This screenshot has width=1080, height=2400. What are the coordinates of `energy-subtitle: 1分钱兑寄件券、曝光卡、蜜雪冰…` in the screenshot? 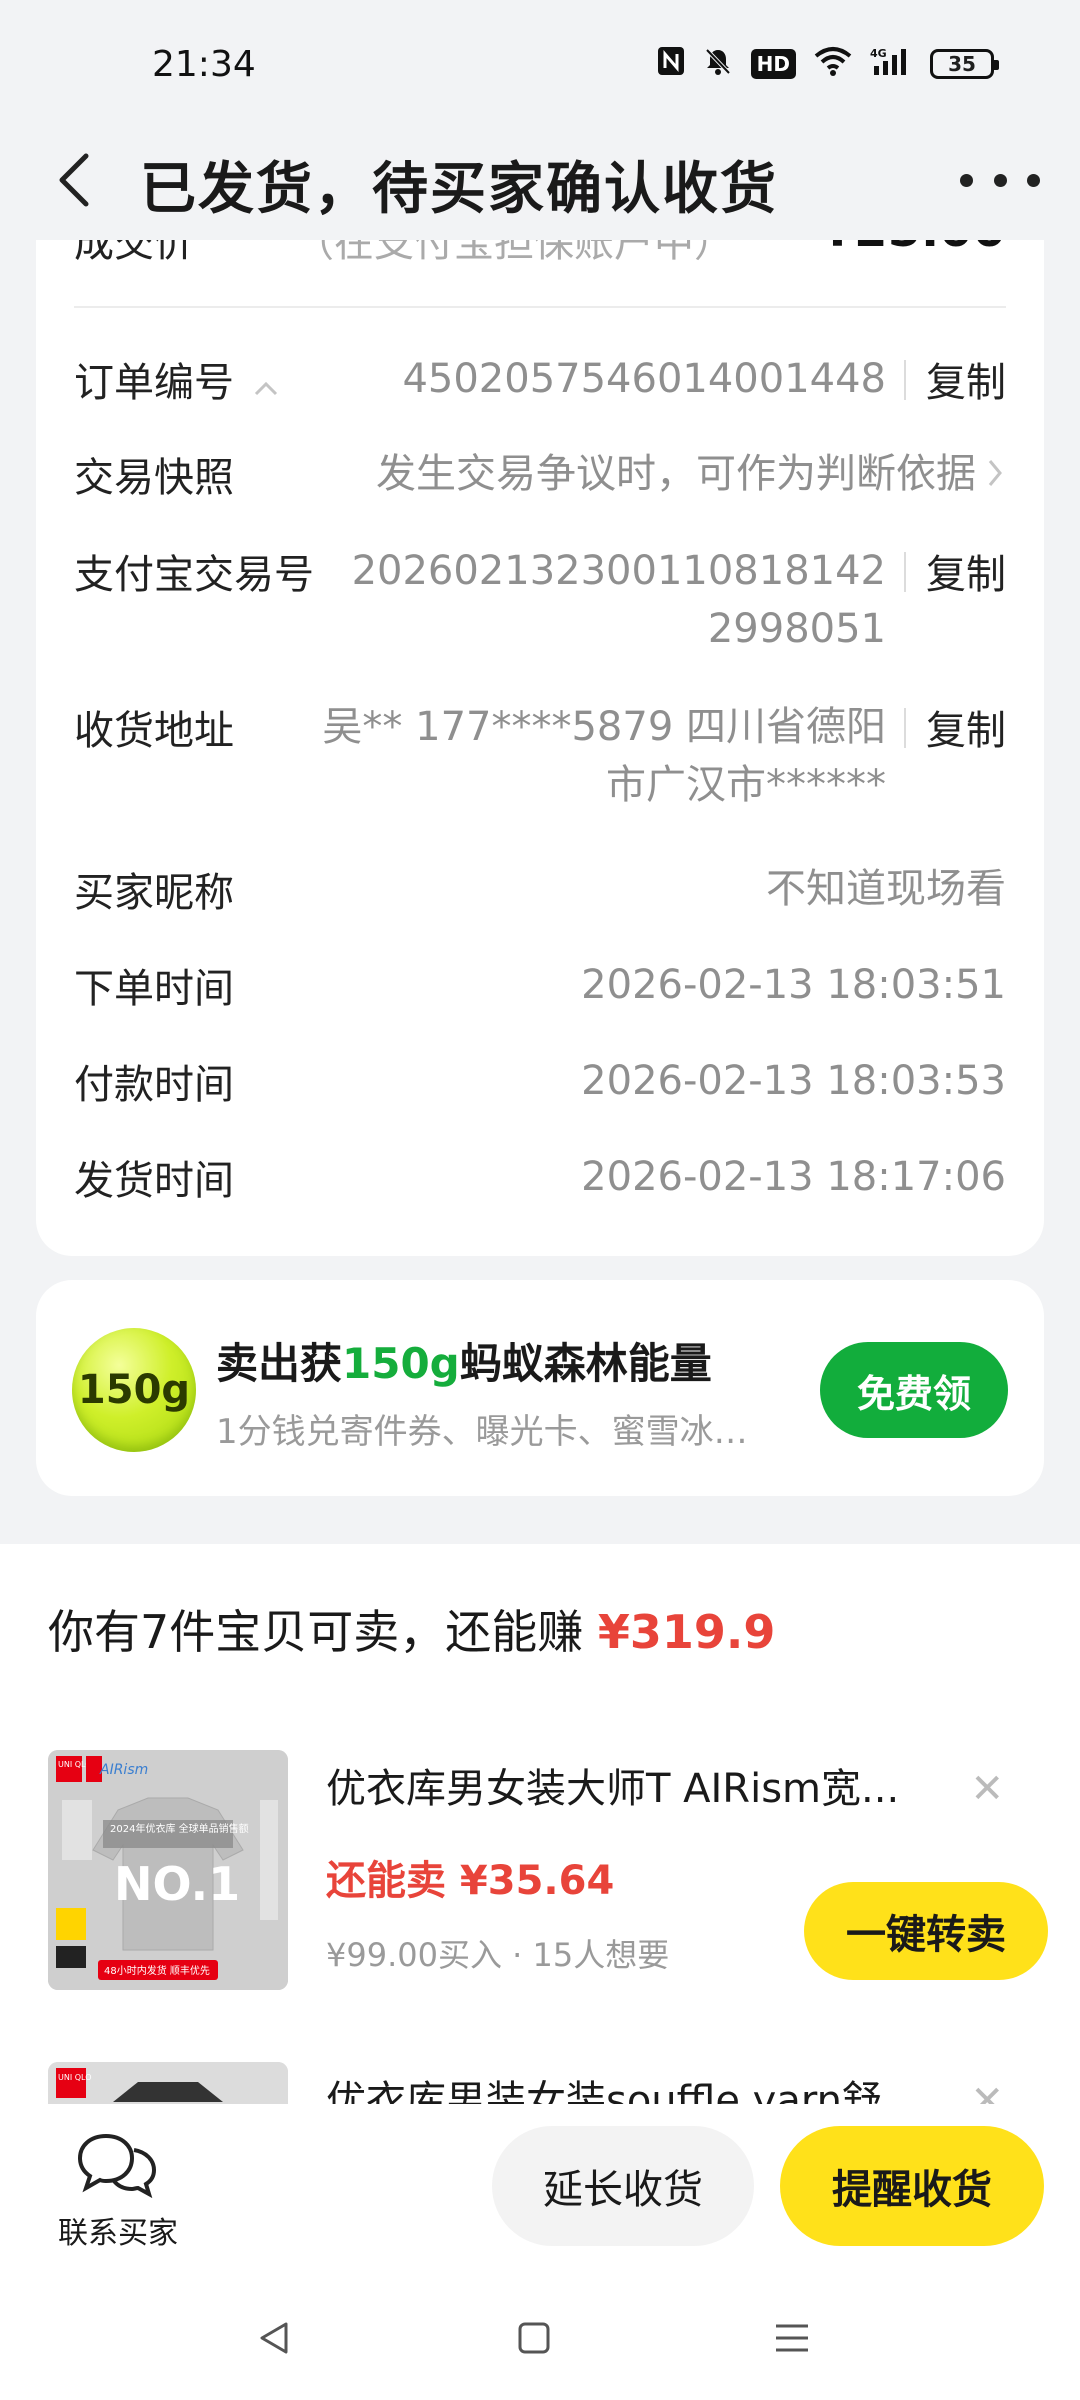 It's located at (482, 1432).